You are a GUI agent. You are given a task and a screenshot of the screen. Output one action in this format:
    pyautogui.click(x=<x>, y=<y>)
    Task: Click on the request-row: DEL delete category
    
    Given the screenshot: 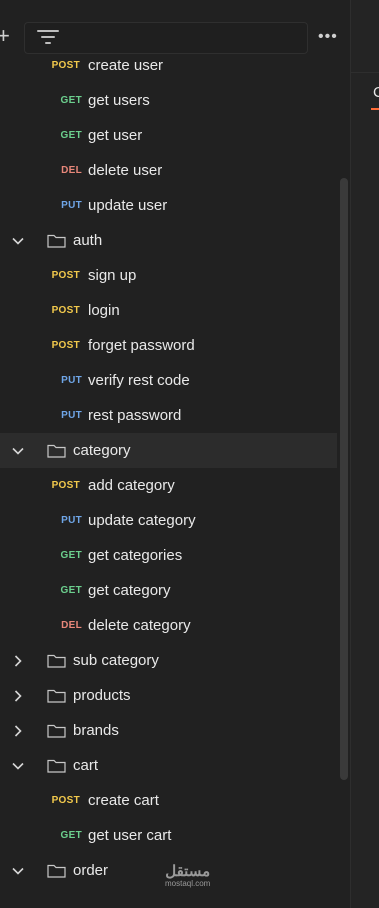 What is the action you would take?
    pyautogui.click(x=168, y=625)
    